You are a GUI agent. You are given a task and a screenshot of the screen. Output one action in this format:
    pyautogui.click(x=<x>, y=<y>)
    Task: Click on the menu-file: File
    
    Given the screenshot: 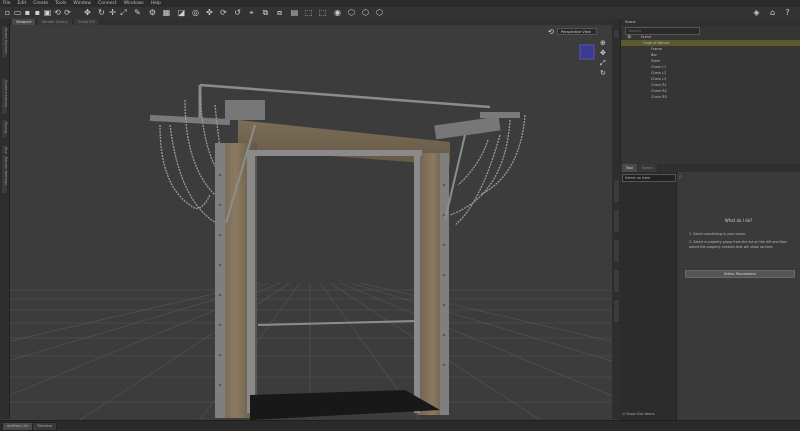 What is the action you would take?
    pyautogui.click(x=7, y=3)
    